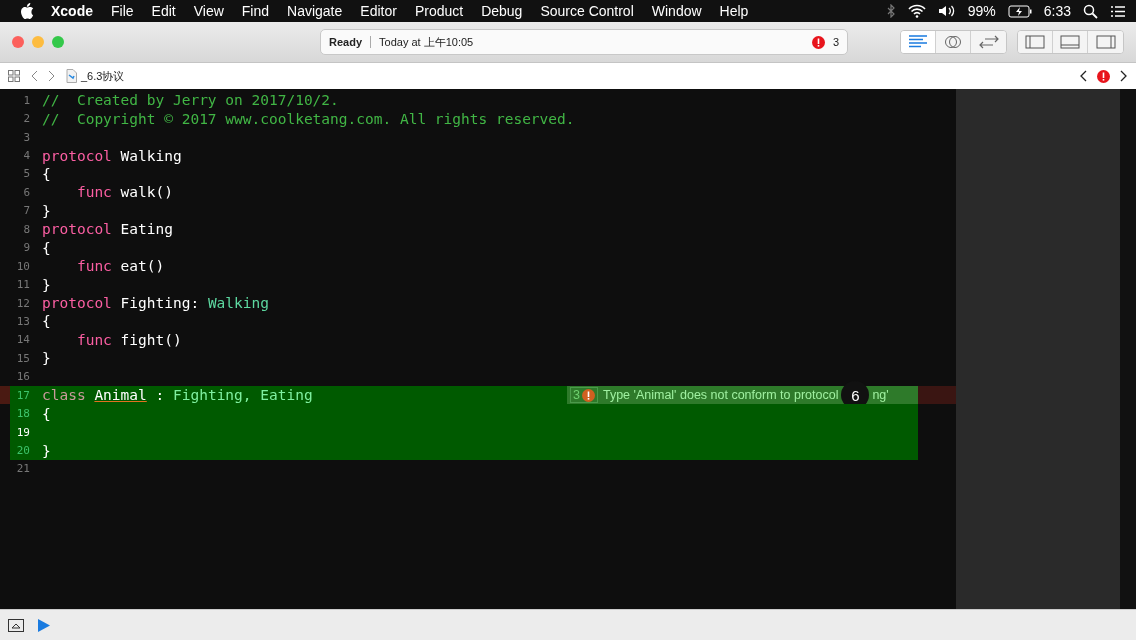 This screenshot has height=640, width=1136. Describe the element at coordinates (981, 11) in the screenshot. I see `battery-percent: 99%` at that location.